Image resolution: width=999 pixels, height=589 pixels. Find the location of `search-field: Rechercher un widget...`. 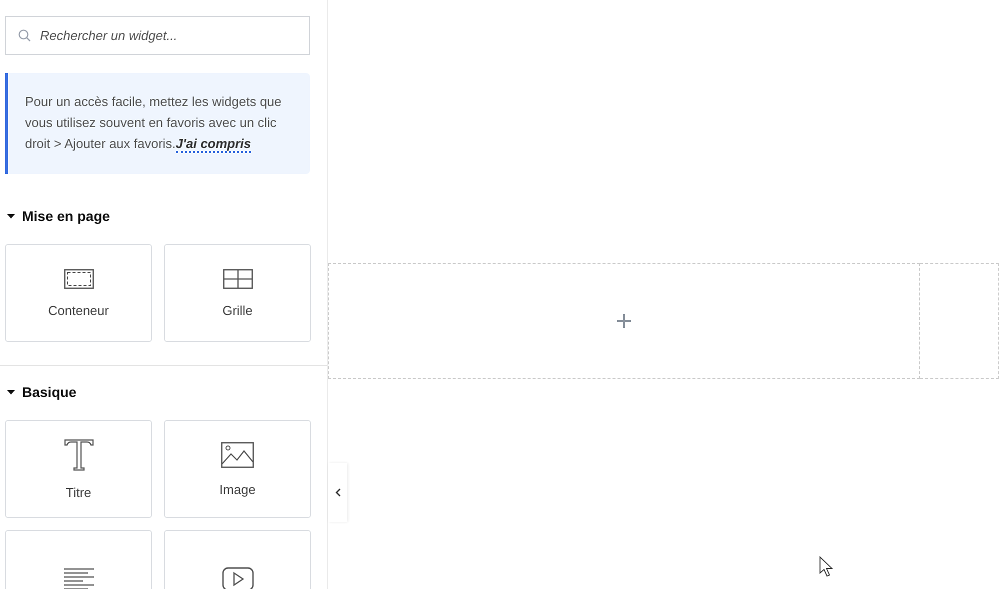

search-field: Rechercher un widget... is located at coordinates (157, 35).